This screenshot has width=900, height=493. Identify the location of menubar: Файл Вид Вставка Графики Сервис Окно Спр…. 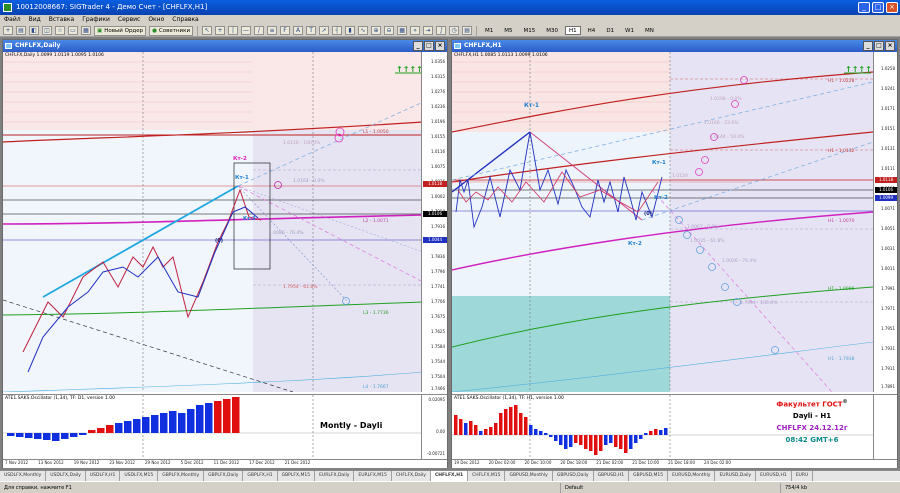
(450, 20).